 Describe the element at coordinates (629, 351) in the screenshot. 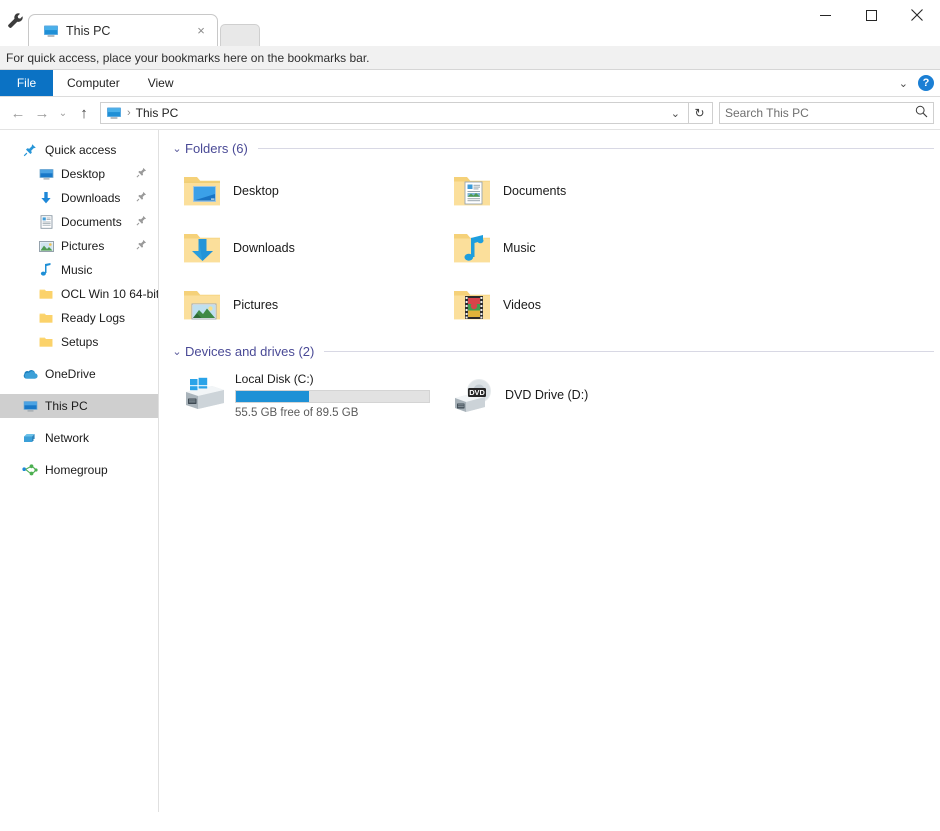

I see `group-divider` at that location.